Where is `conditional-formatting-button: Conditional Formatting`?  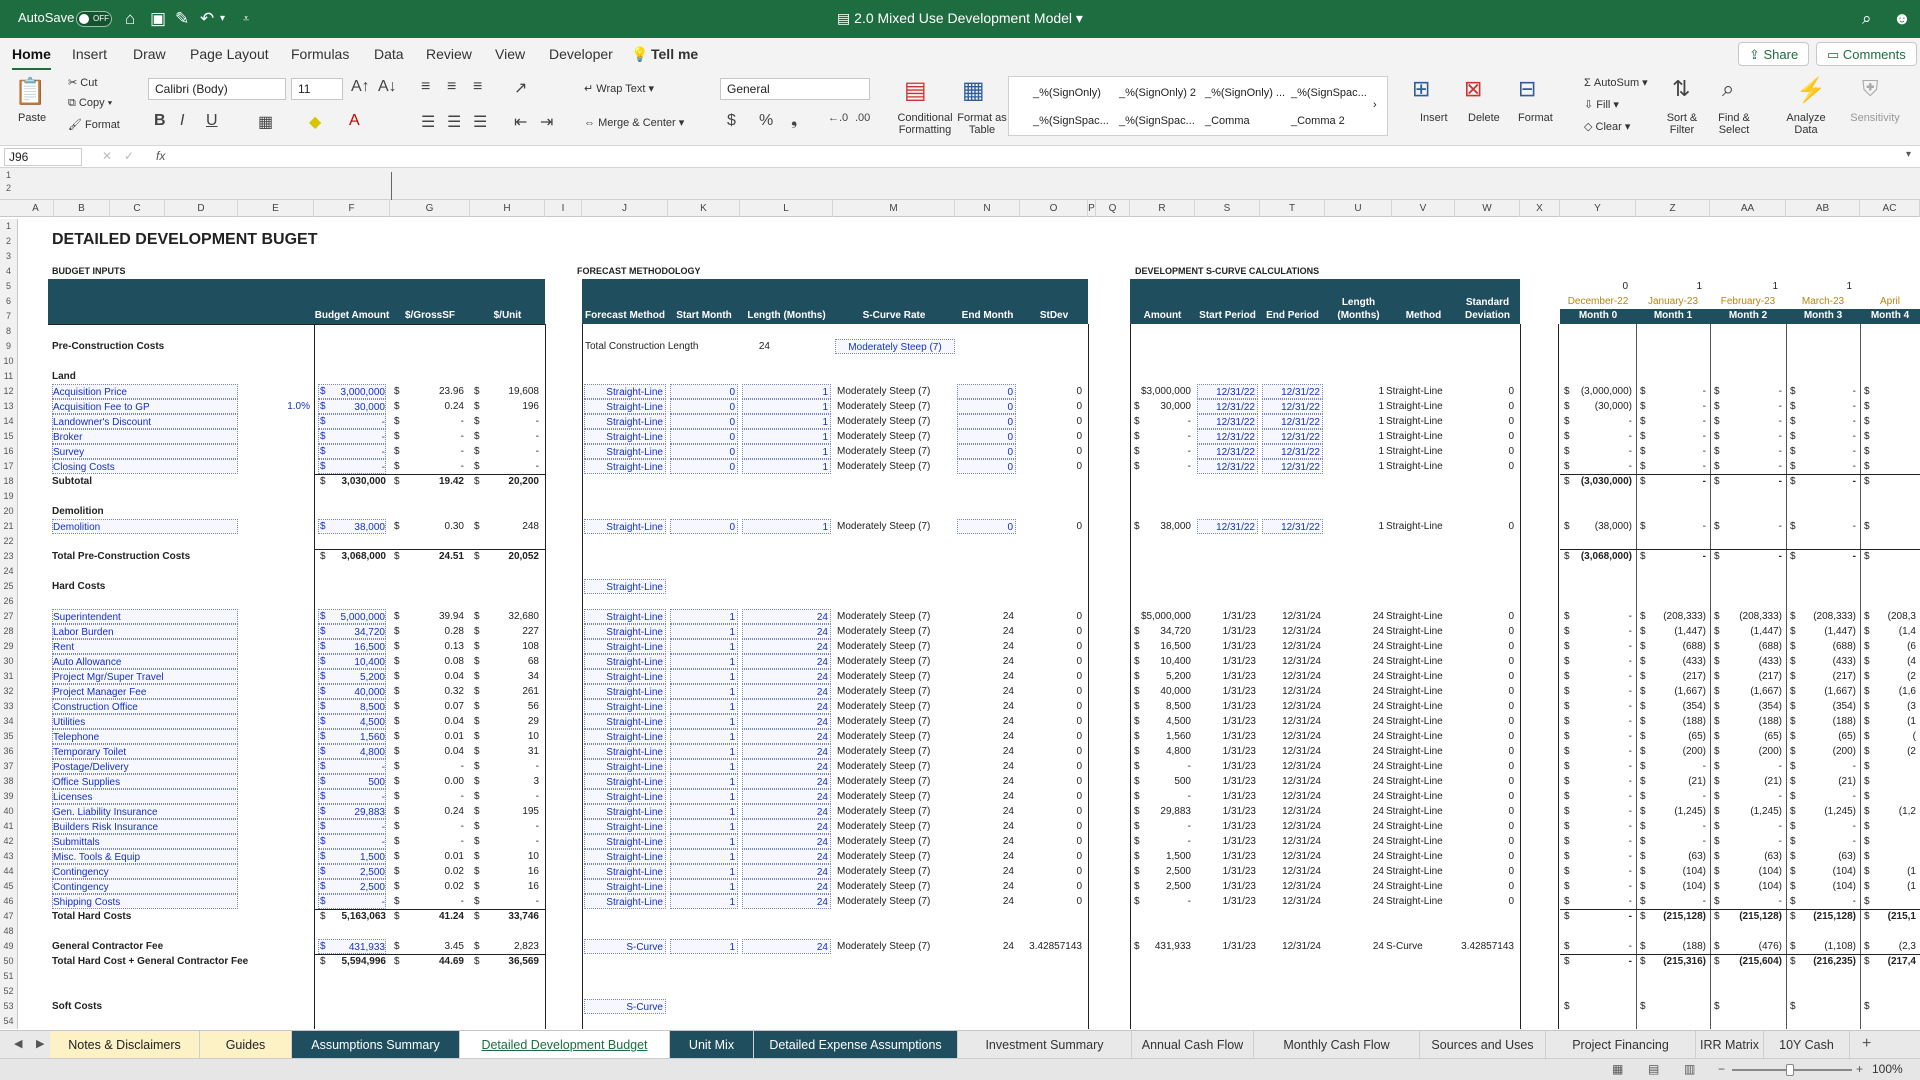 conditional-formatting-button: Conditional Formatting is located at coordinates (925, 124).